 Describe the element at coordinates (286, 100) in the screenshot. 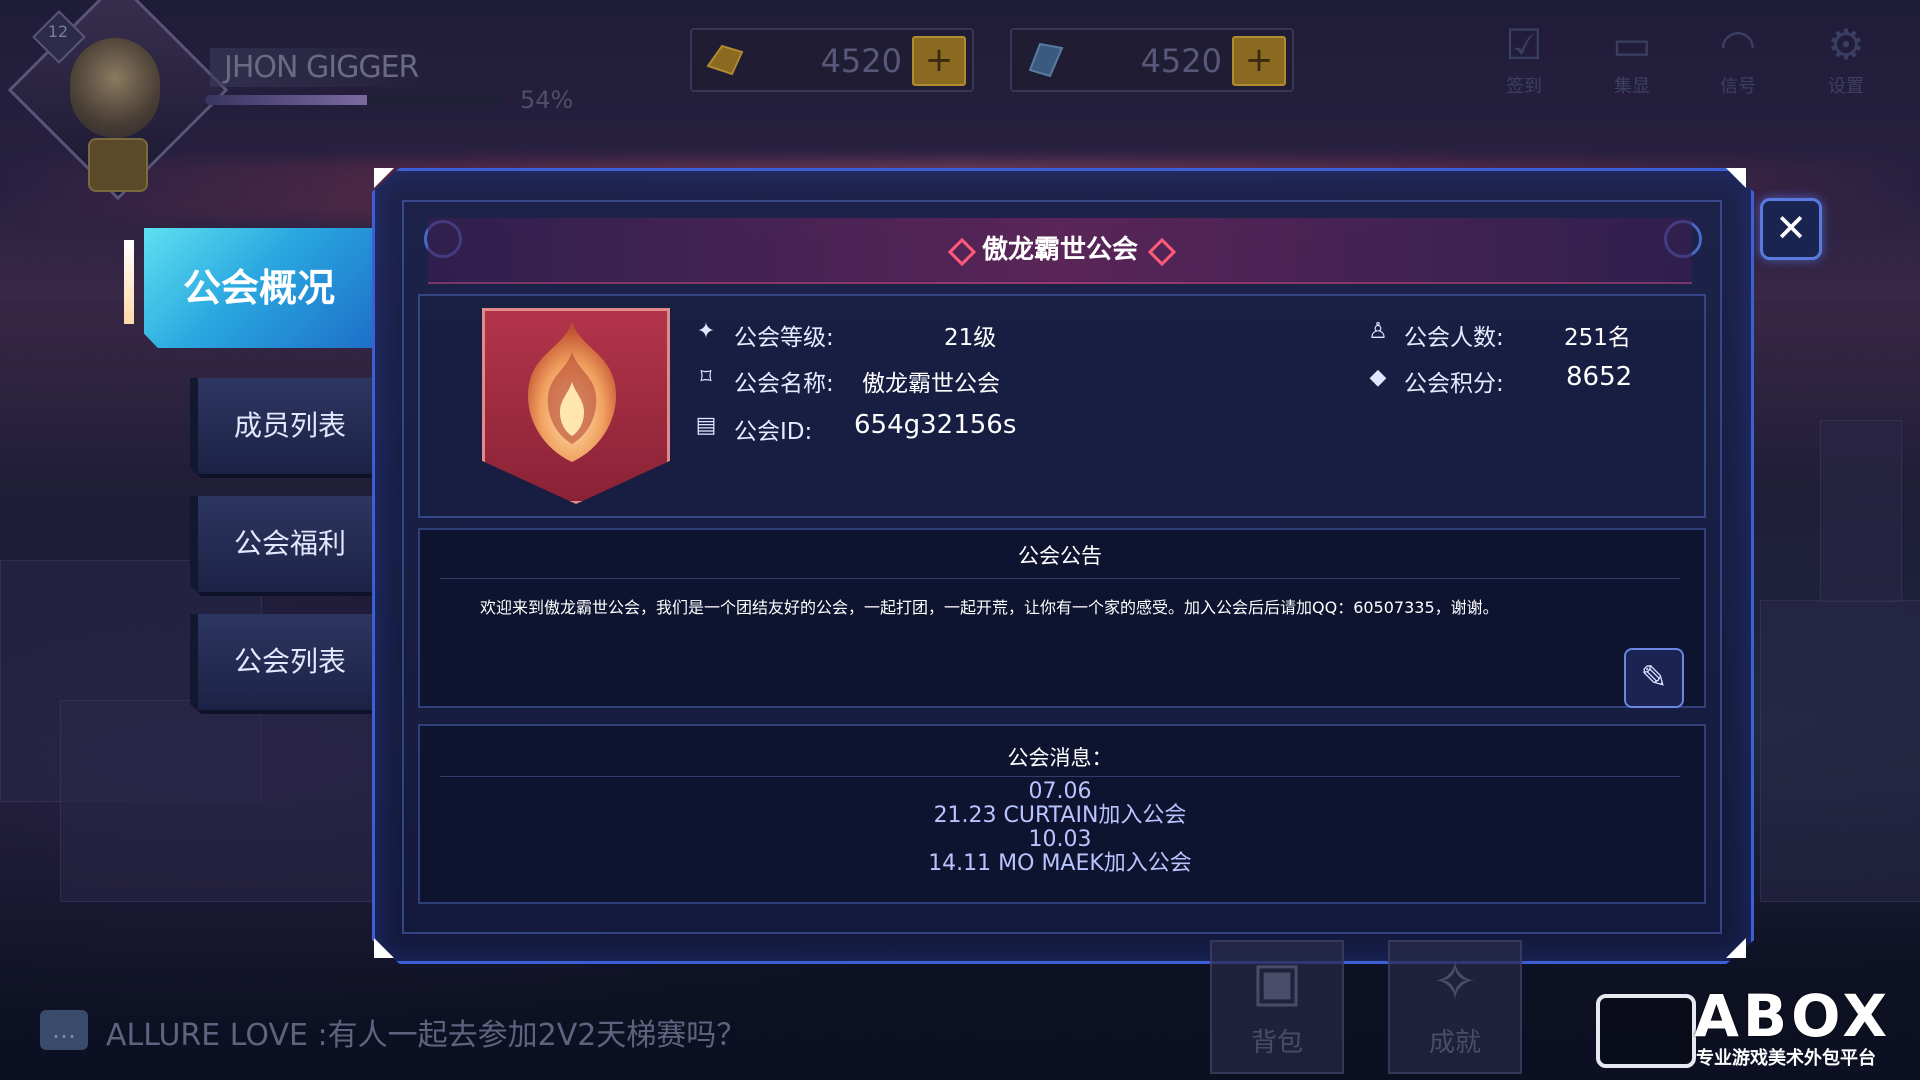

I see `xp-bar-fill` at that location.